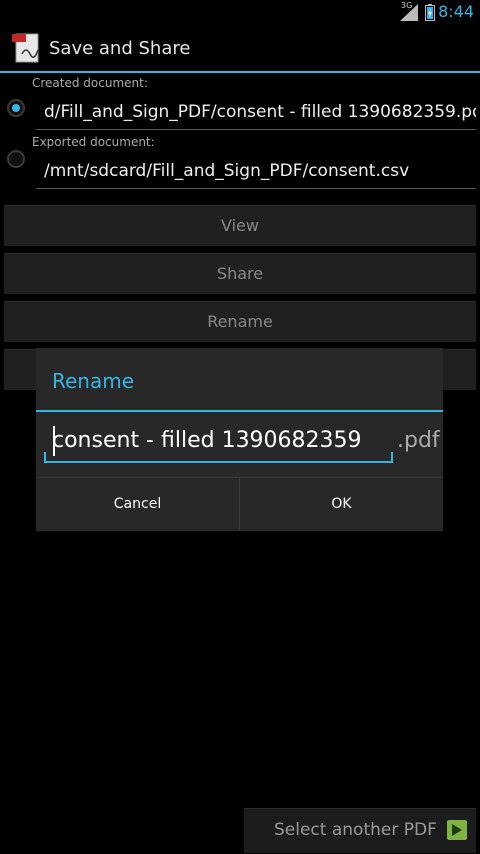  What do you see at coordinates (218, 441) in the screenshot?
I see `filename-input: consent - filled 1390682359` at bounding box center [218, 441].